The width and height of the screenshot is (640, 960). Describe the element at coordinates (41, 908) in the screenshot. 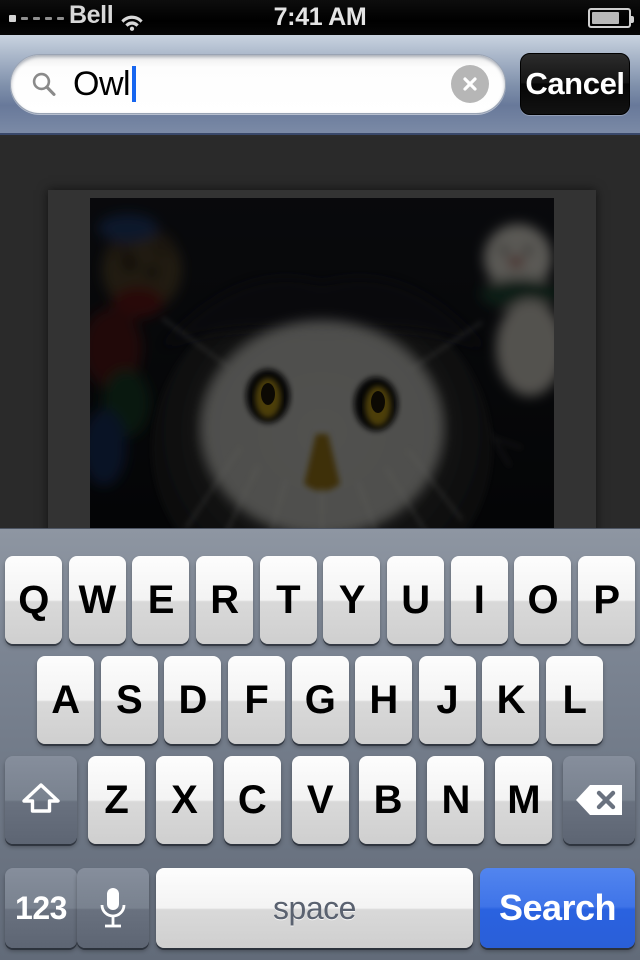

I see `numeric-mode-key: 123` at that location.